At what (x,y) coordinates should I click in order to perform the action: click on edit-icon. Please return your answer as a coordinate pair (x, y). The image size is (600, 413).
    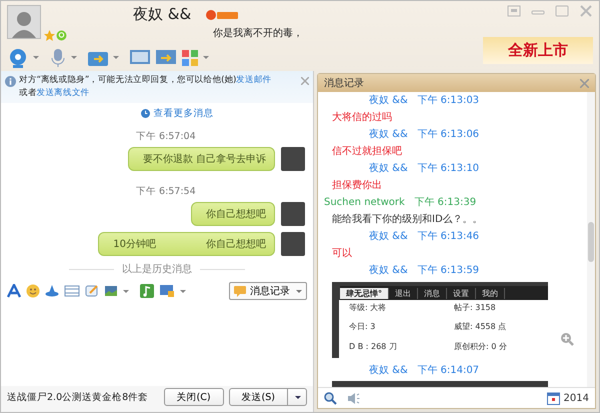
    Looking at the image, I should click on (92, 291).